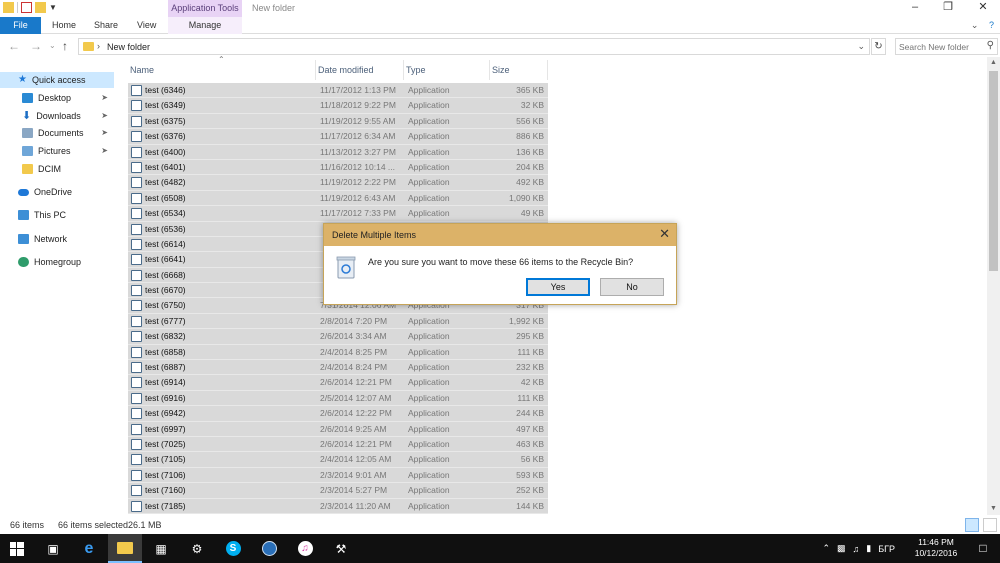 The width and height of the screenshot is (1000, 563). Describe the element at coordinates (89, 548) in the screenshot. I see `edge-button: e` at that location.